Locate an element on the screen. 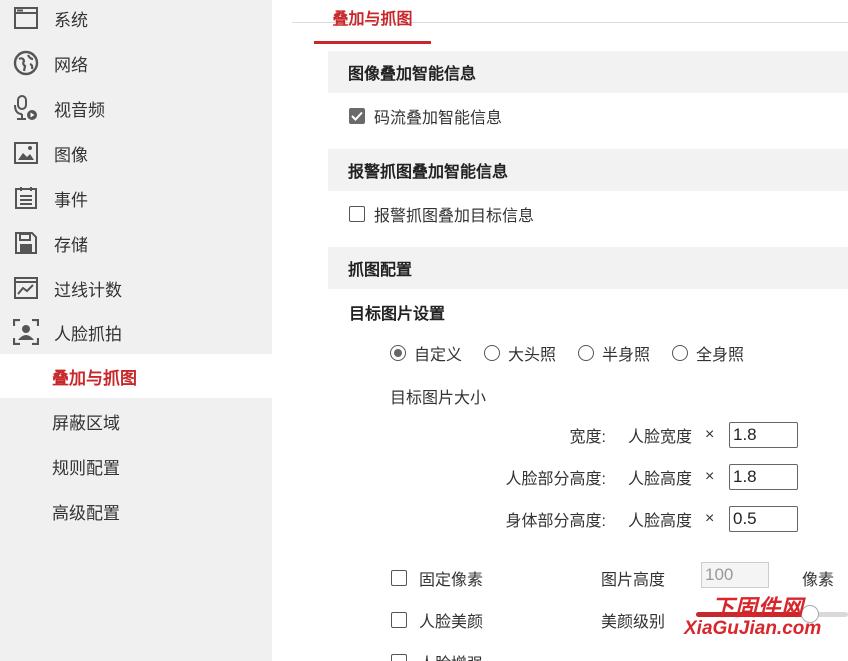 The width and height of the screenshot is (848, 661). body-height-label: 身体部分高度: is located at coordinates (555, 521).